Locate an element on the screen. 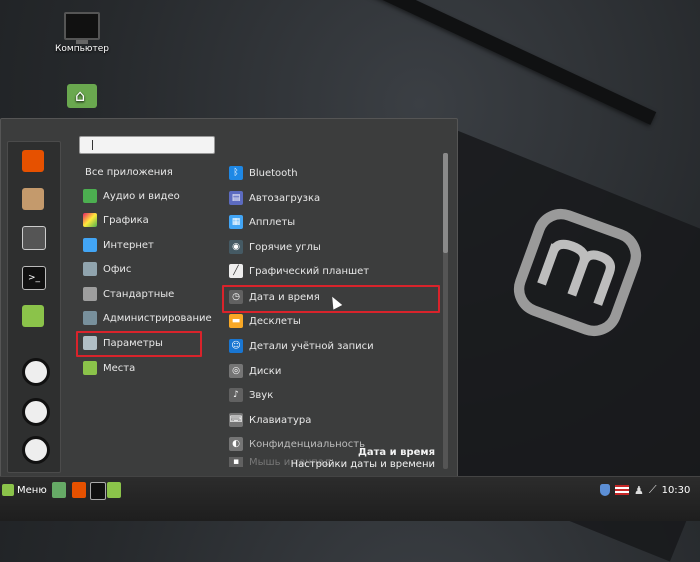  firefox-launcher-icon is located at coordinates (79, 490).